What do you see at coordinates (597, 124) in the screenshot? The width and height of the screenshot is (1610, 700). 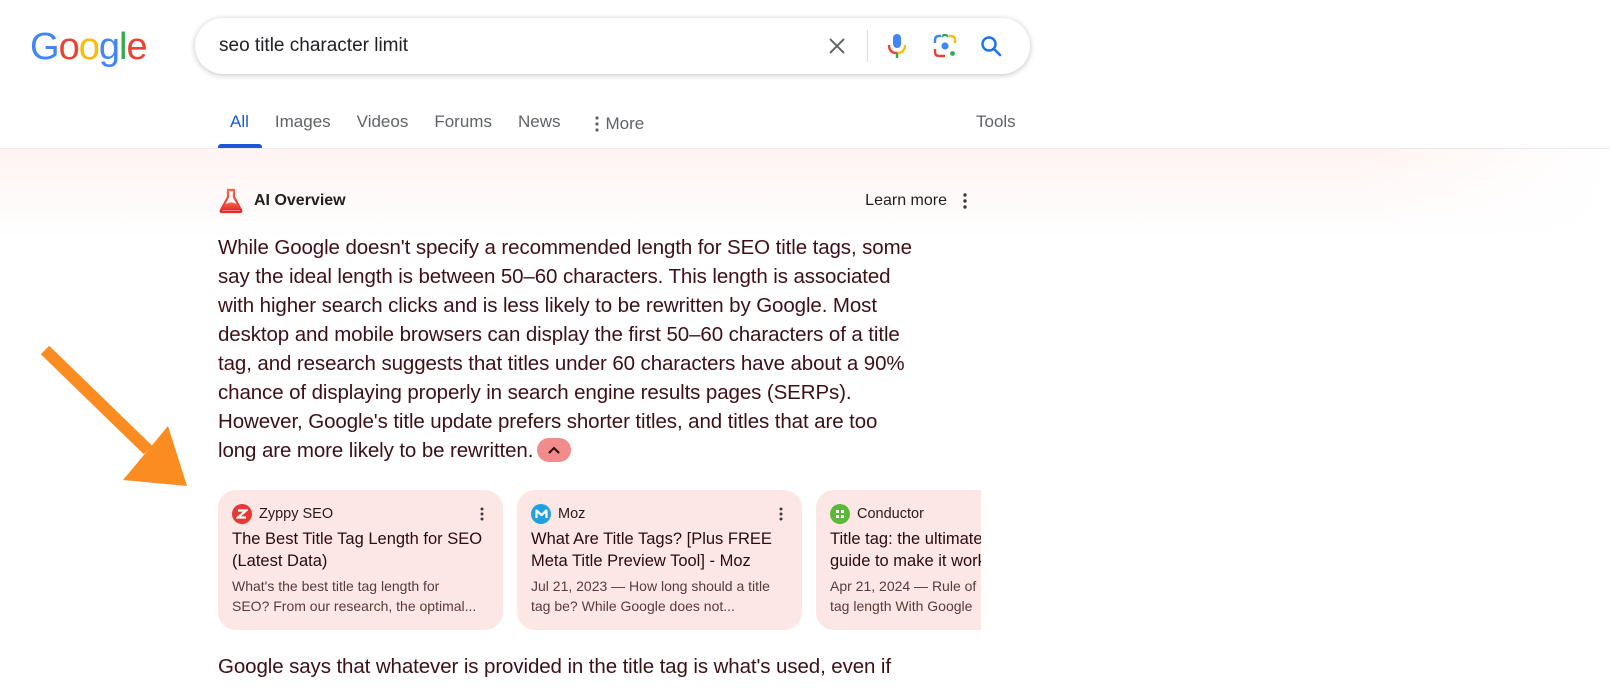 I see `more-vert-icon` at bounding box center [597, 124].